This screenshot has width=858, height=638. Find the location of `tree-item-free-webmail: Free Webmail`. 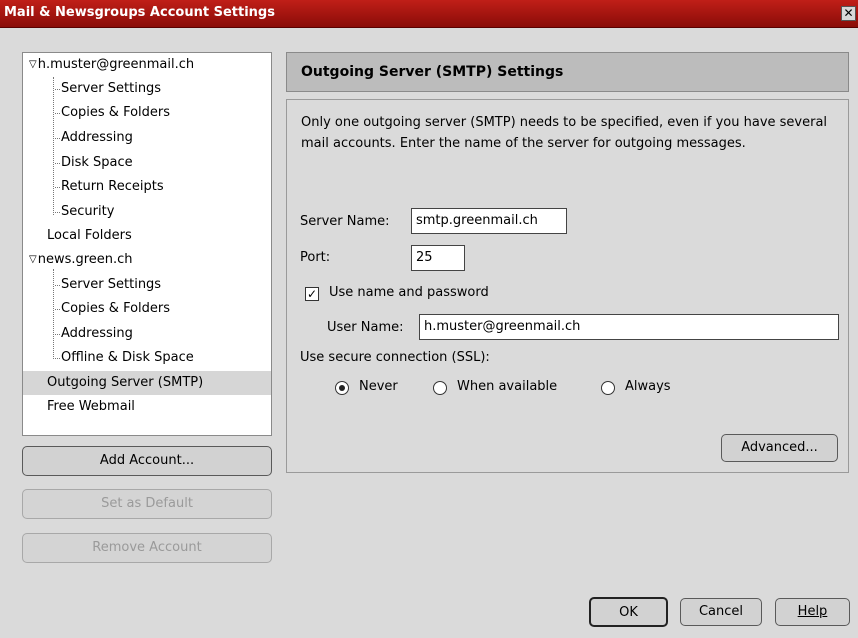

tree-item-free-webmail: Free Webmail is located at coordinates (91, 407).